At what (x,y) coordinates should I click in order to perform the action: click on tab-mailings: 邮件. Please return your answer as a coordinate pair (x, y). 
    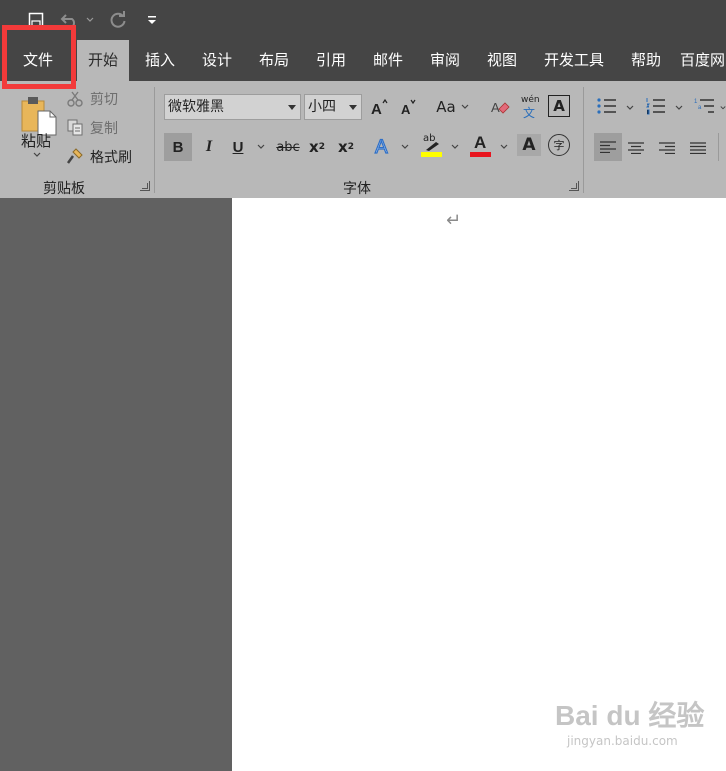
    Looking at the image, I should click on (388, 60).